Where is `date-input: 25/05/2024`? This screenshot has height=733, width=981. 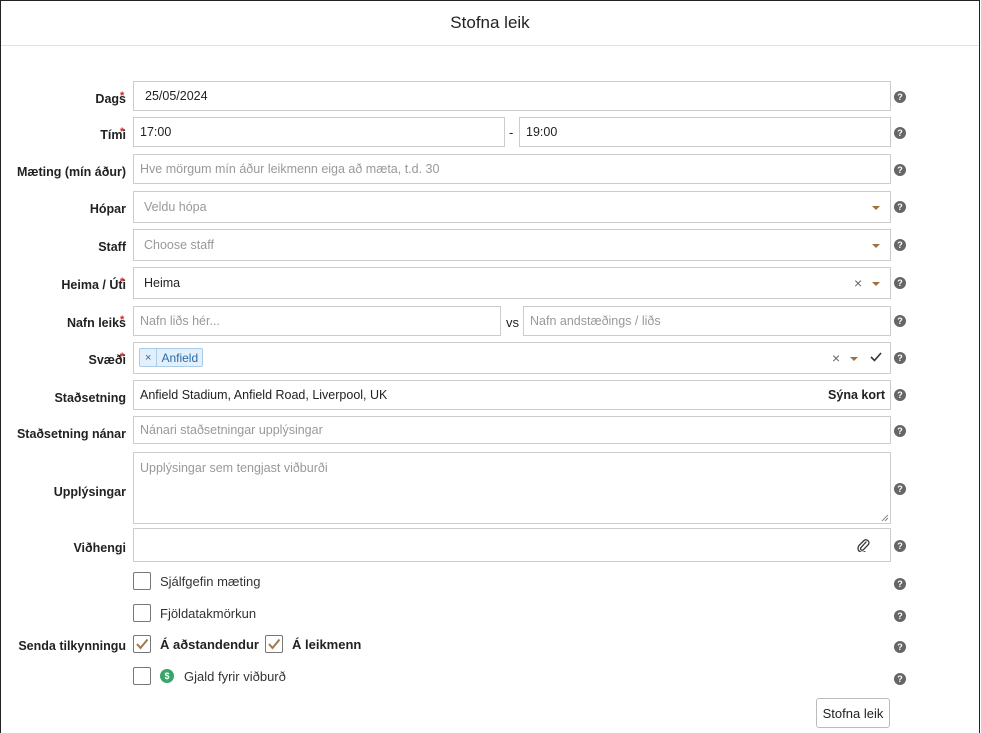
date-input: 25/05/2024 is located at coordinates (512, 96).